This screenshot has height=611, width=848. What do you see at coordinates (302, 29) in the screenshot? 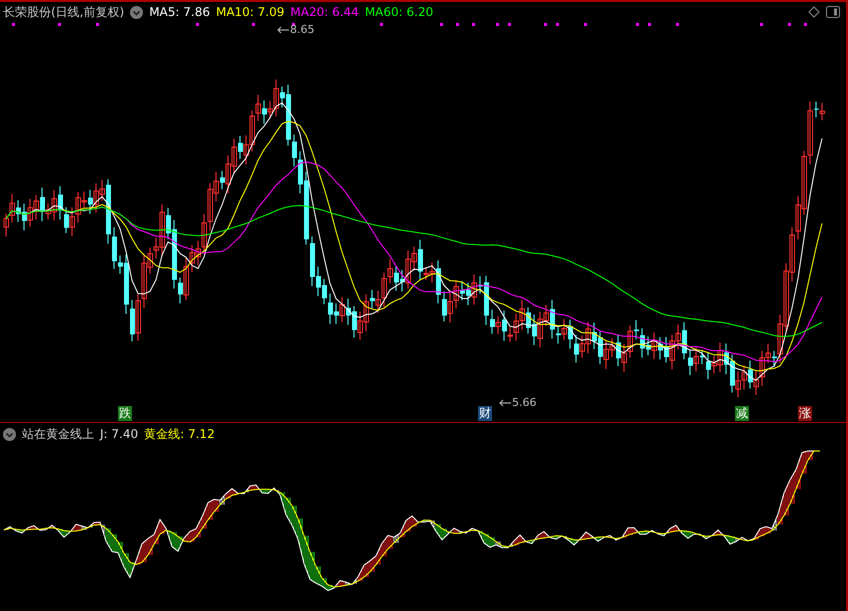
I see `price-label: 8.65` at bounding box center [302, 29].